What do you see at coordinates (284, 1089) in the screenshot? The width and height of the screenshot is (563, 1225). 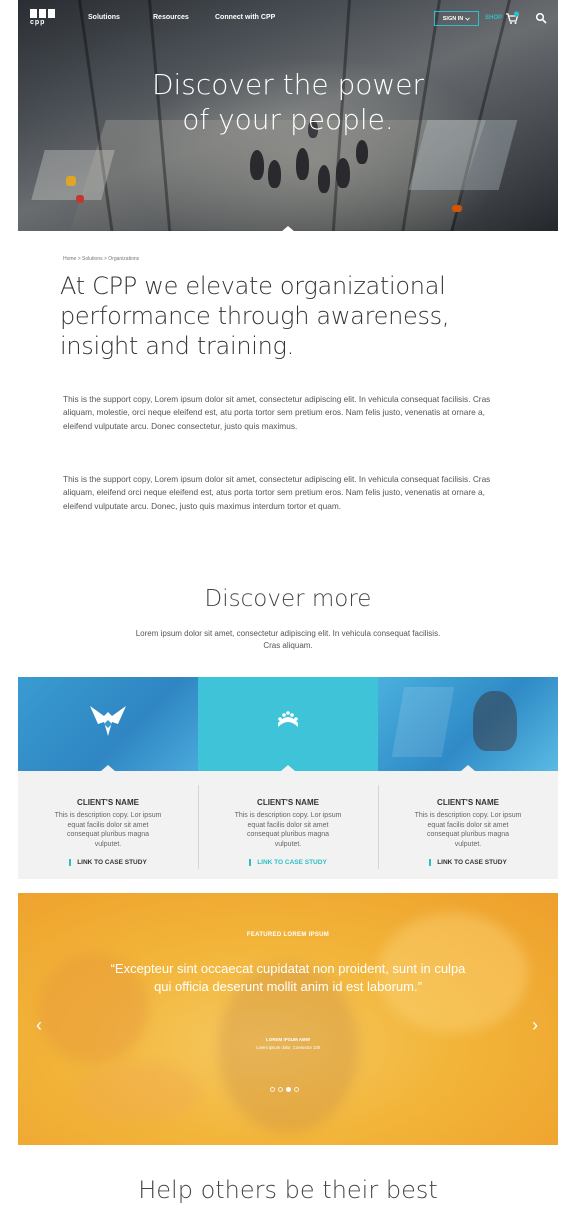 I see `carousel-dots` at bounding box center [284, 1089].